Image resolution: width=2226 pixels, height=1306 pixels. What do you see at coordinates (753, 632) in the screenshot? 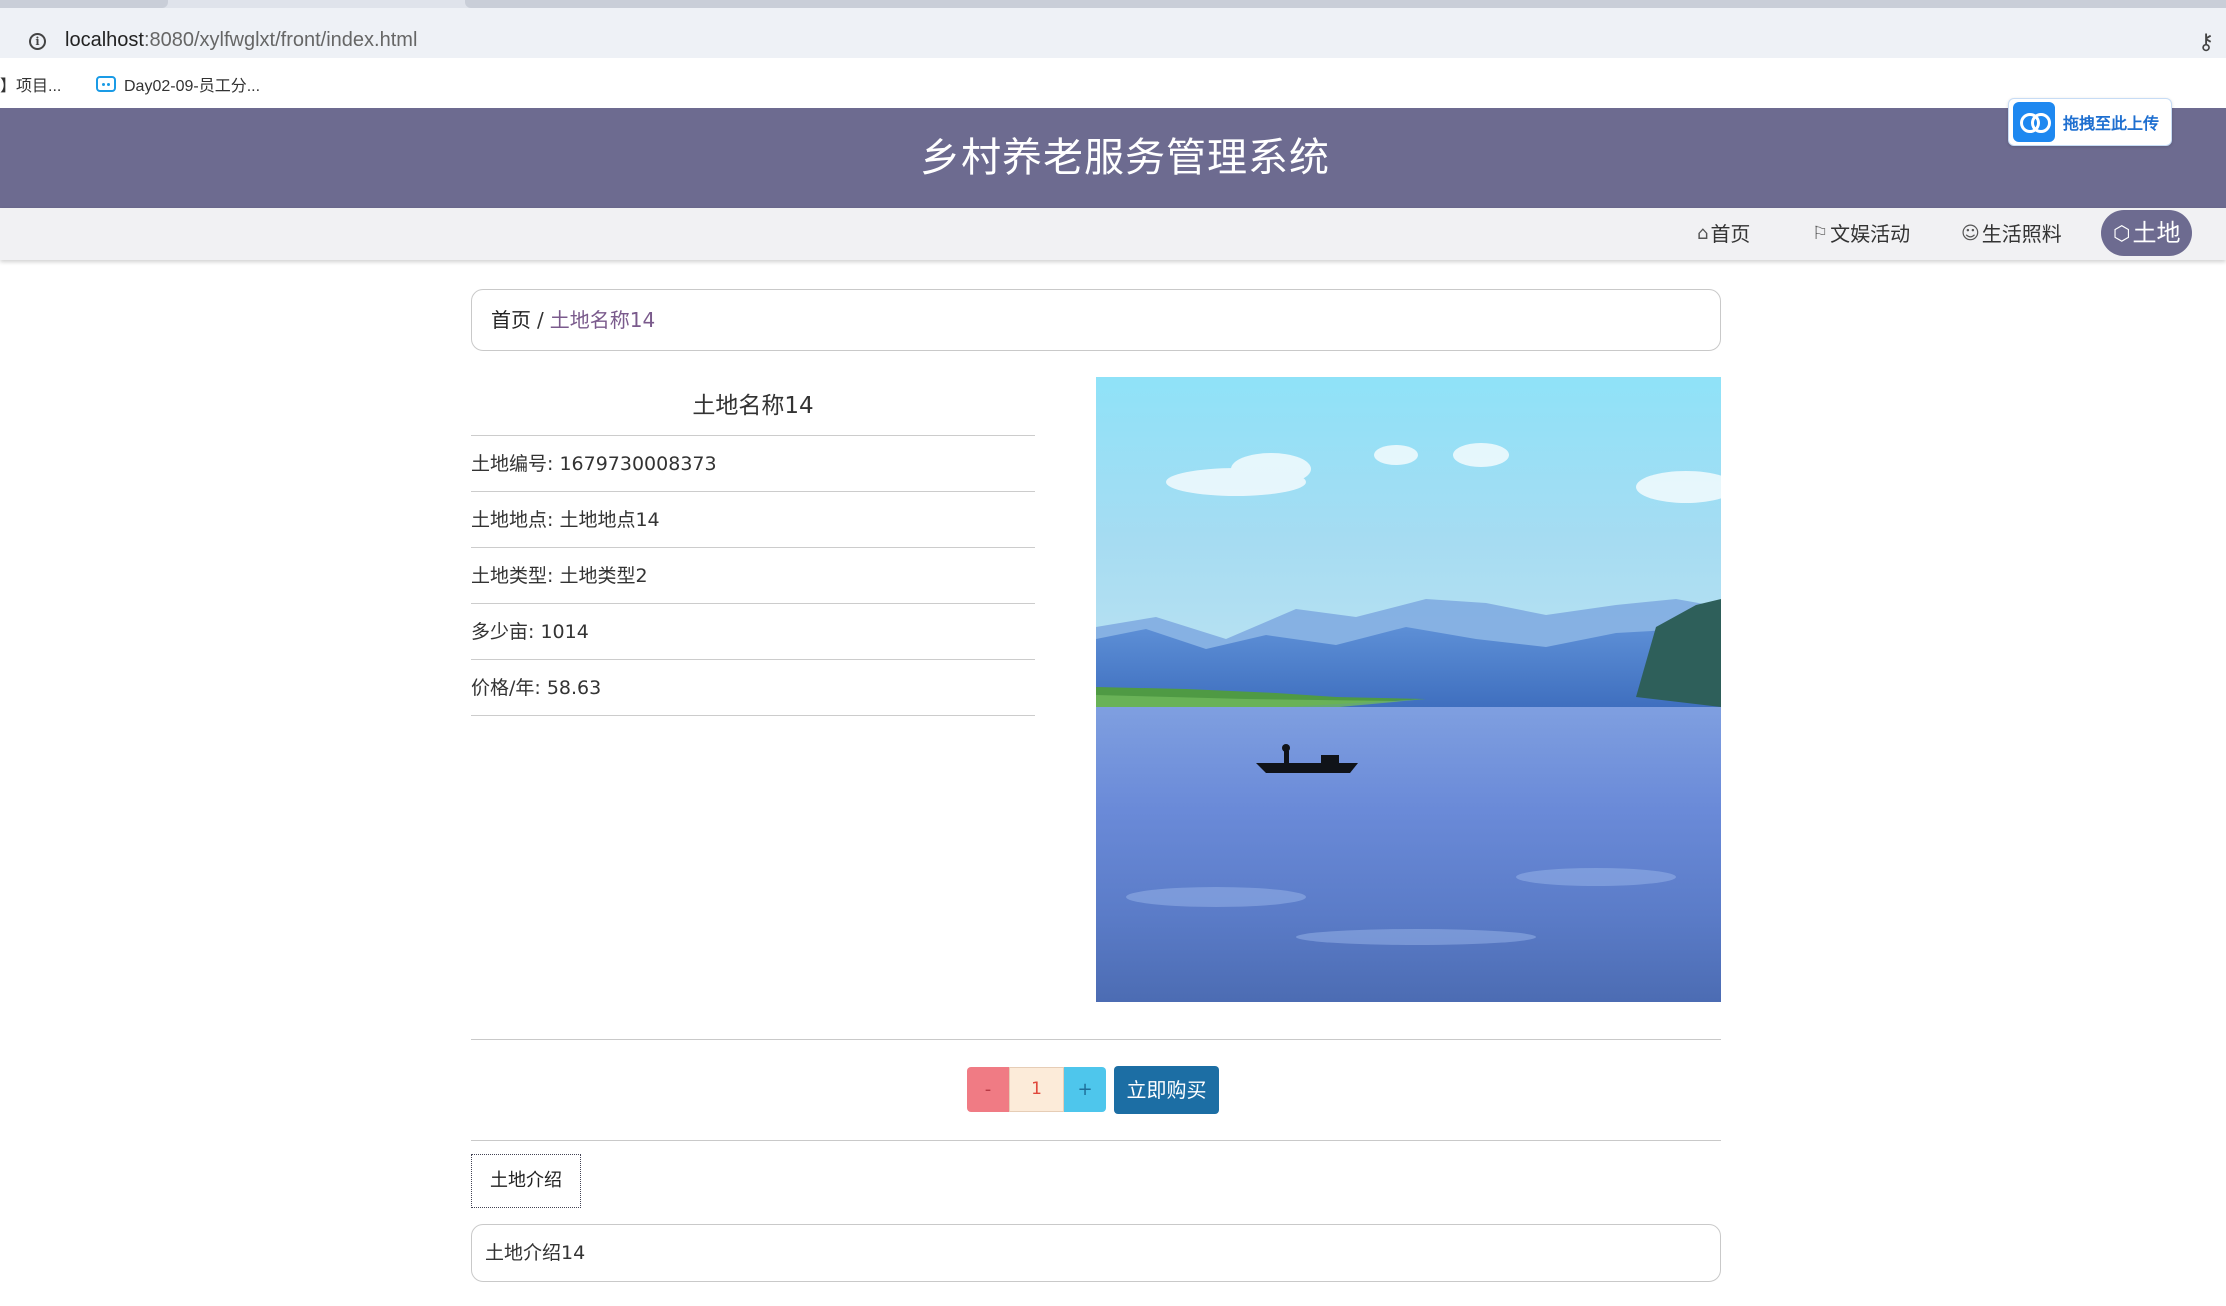
I see `land-acreage-row: 多少亩: 1014` at bounding box center [753, 632].